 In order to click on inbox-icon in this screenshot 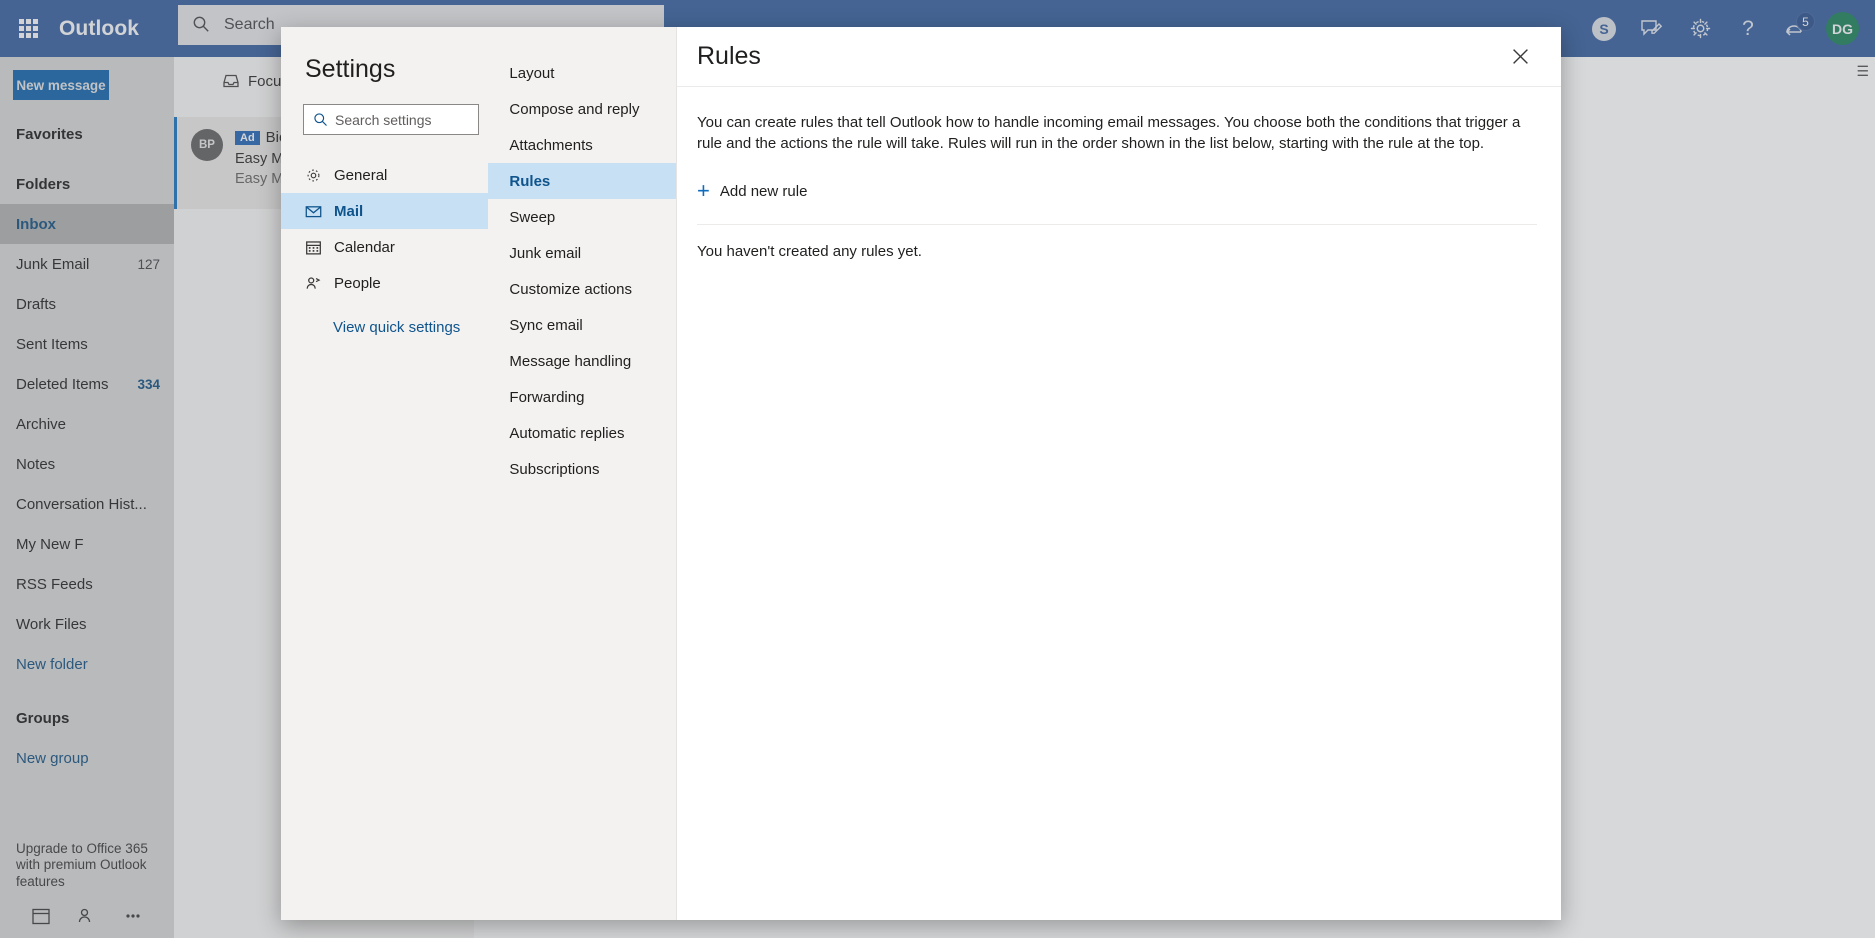, I will do `click(231, 81)`.